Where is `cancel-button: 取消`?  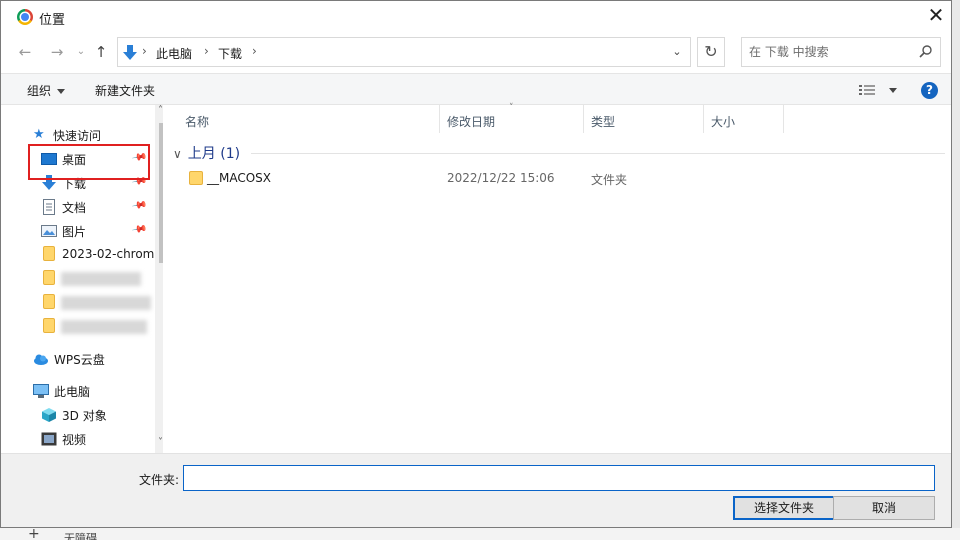
cancel-button: 取消 is located at coordinates (884, 508).